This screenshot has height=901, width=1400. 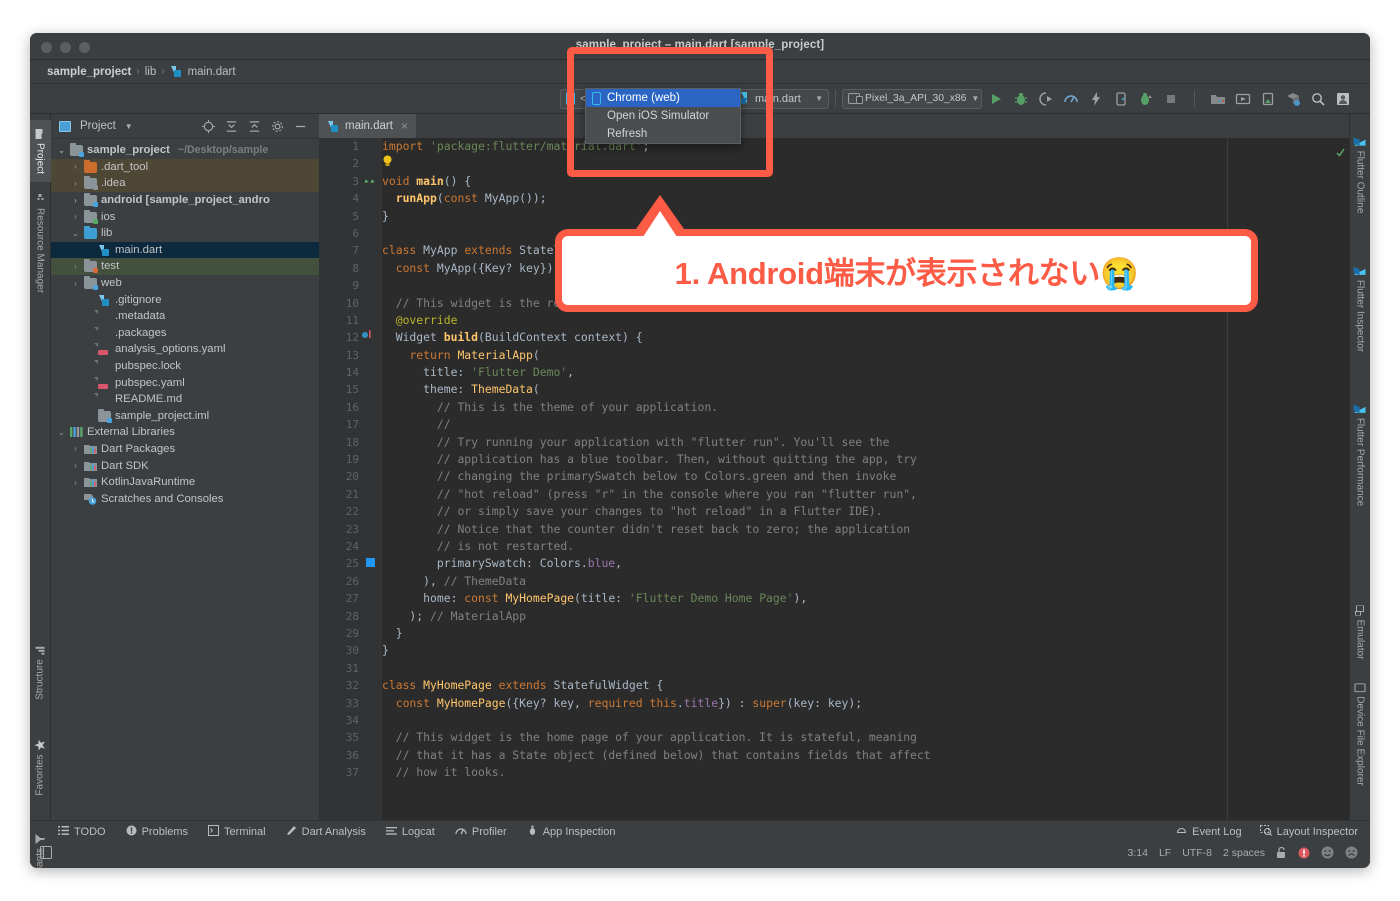 What do you see at coordinates (40, 151) in the screenshot?
I see `sidebar-item-project: Project` at bounding box center [40, 151].